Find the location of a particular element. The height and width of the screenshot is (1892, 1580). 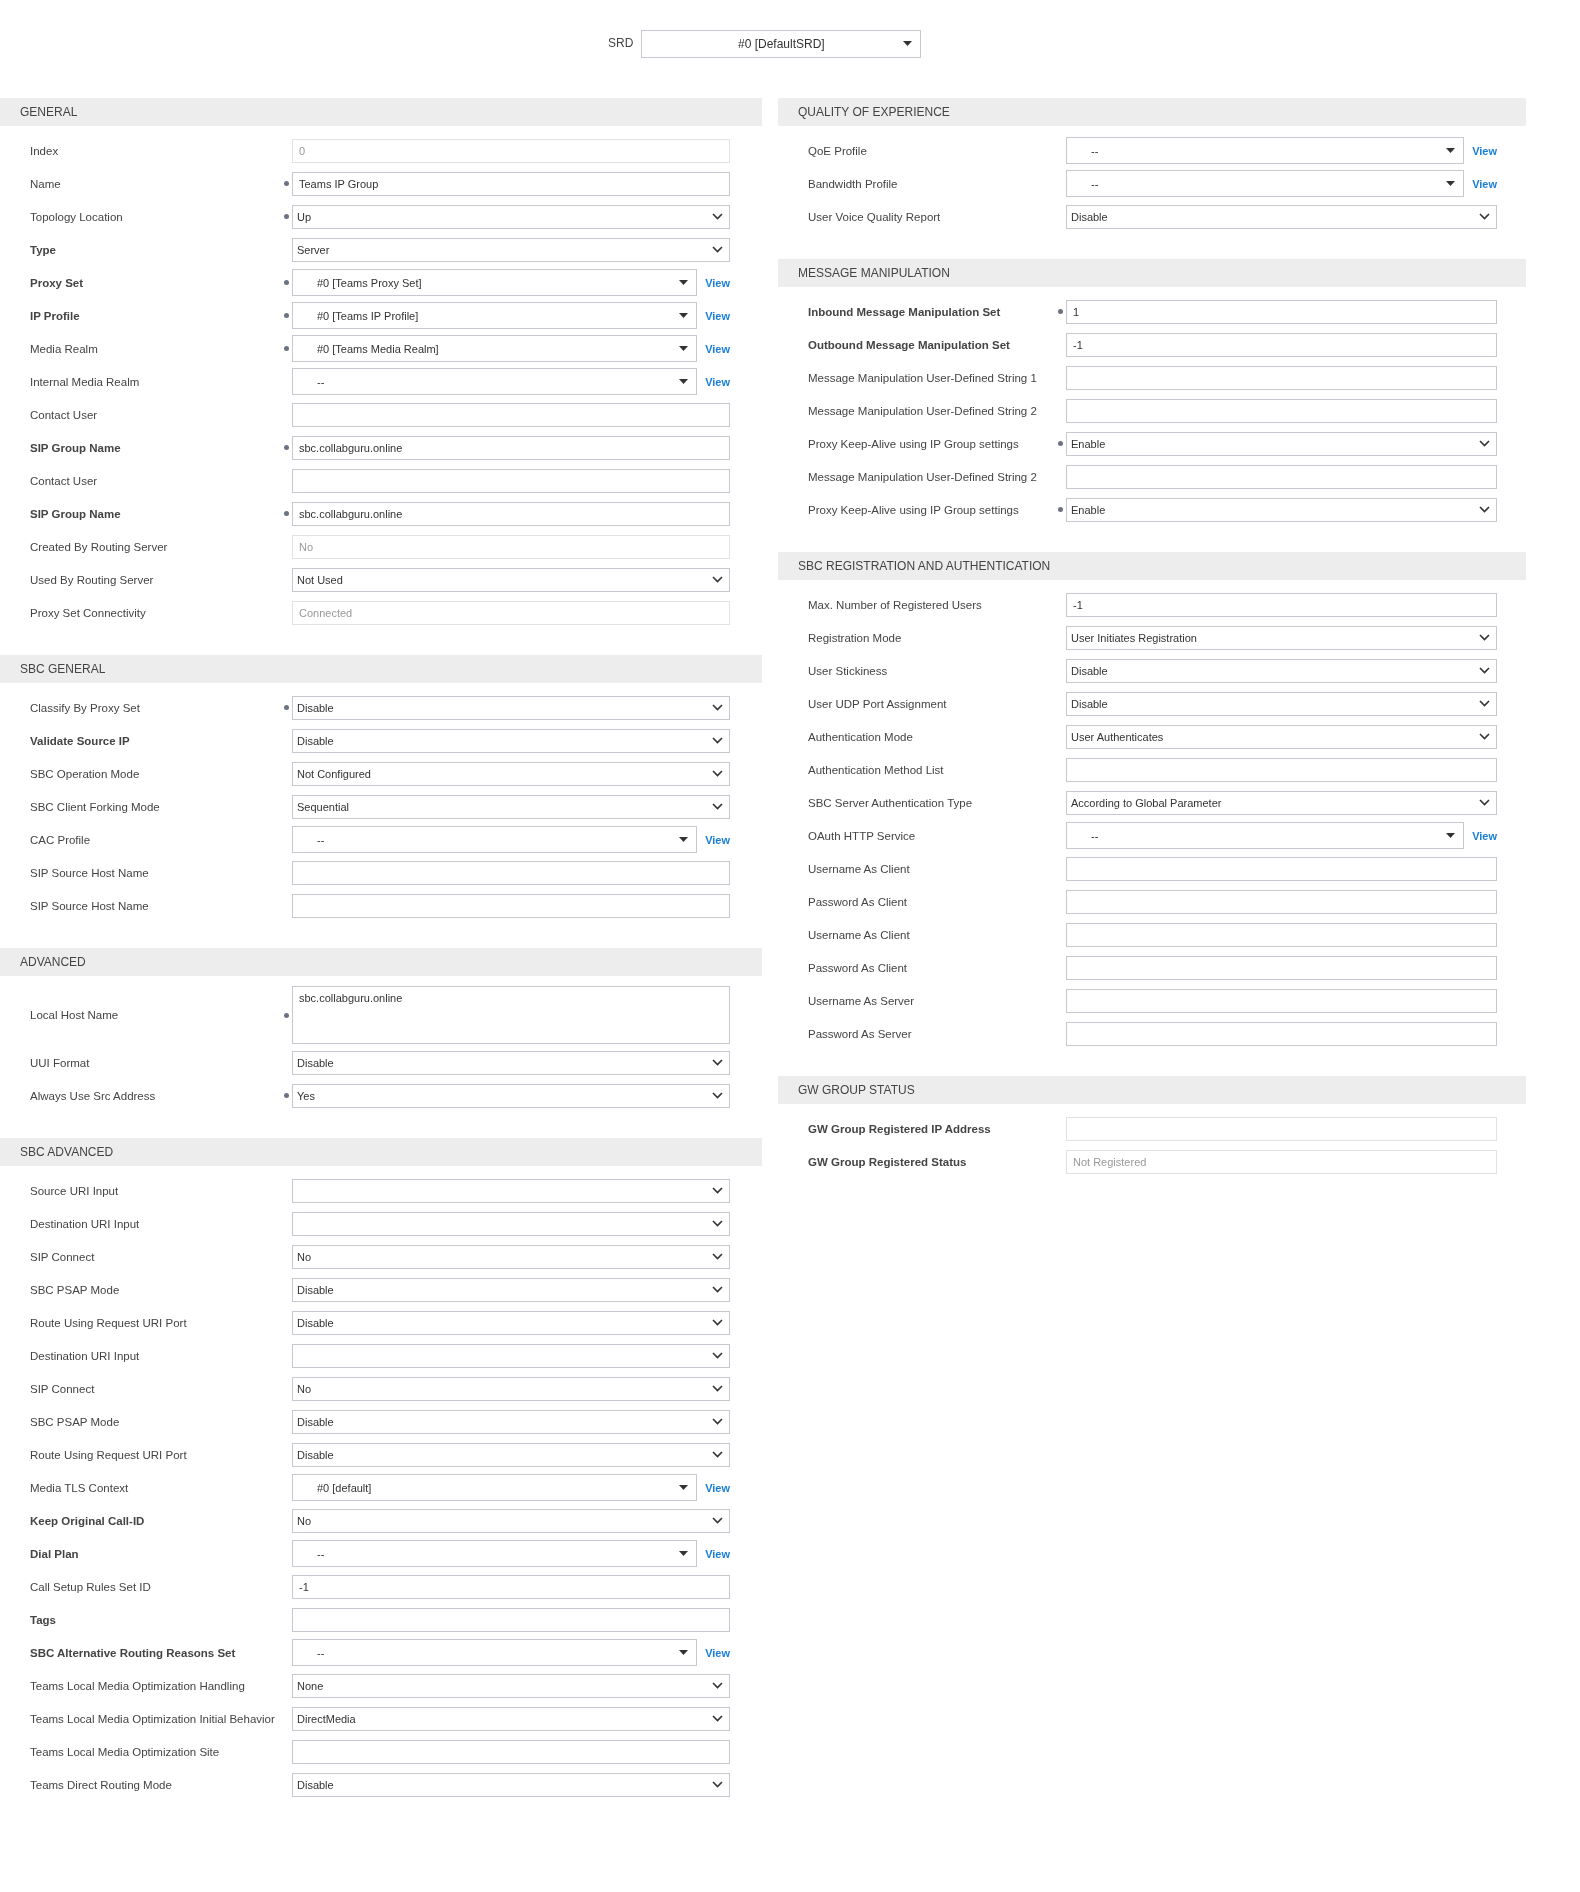

field-label: User Stickiness is located at coordinates (848, 670).